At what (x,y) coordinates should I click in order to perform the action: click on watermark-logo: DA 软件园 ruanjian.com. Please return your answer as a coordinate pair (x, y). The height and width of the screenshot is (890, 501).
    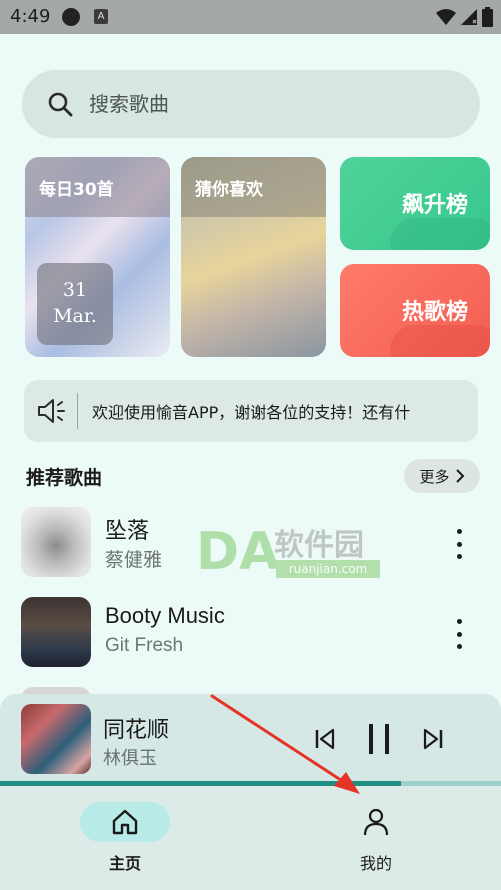
    Looking at the image, I should click on (291, 552).